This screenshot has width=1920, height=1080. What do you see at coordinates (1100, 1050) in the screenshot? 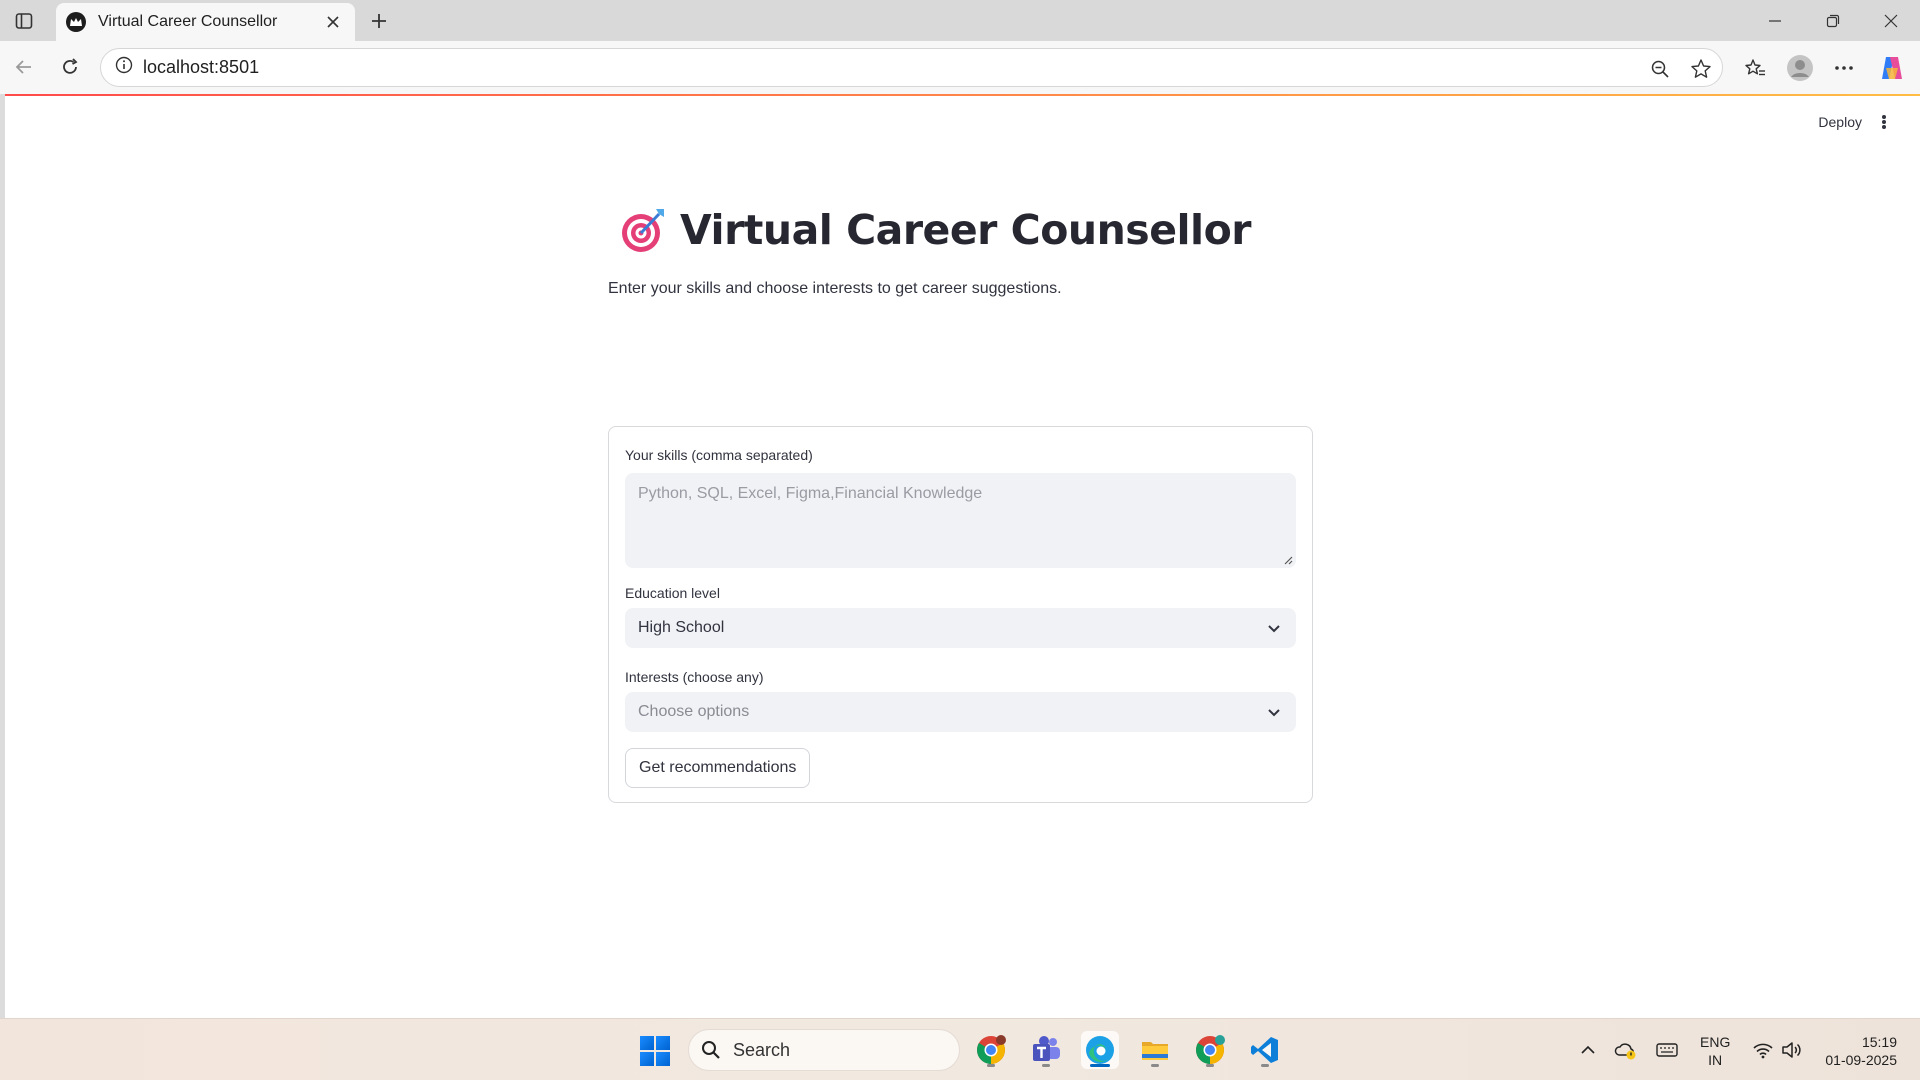
I see `edge-icon` at bounding box center [1100, 1050].